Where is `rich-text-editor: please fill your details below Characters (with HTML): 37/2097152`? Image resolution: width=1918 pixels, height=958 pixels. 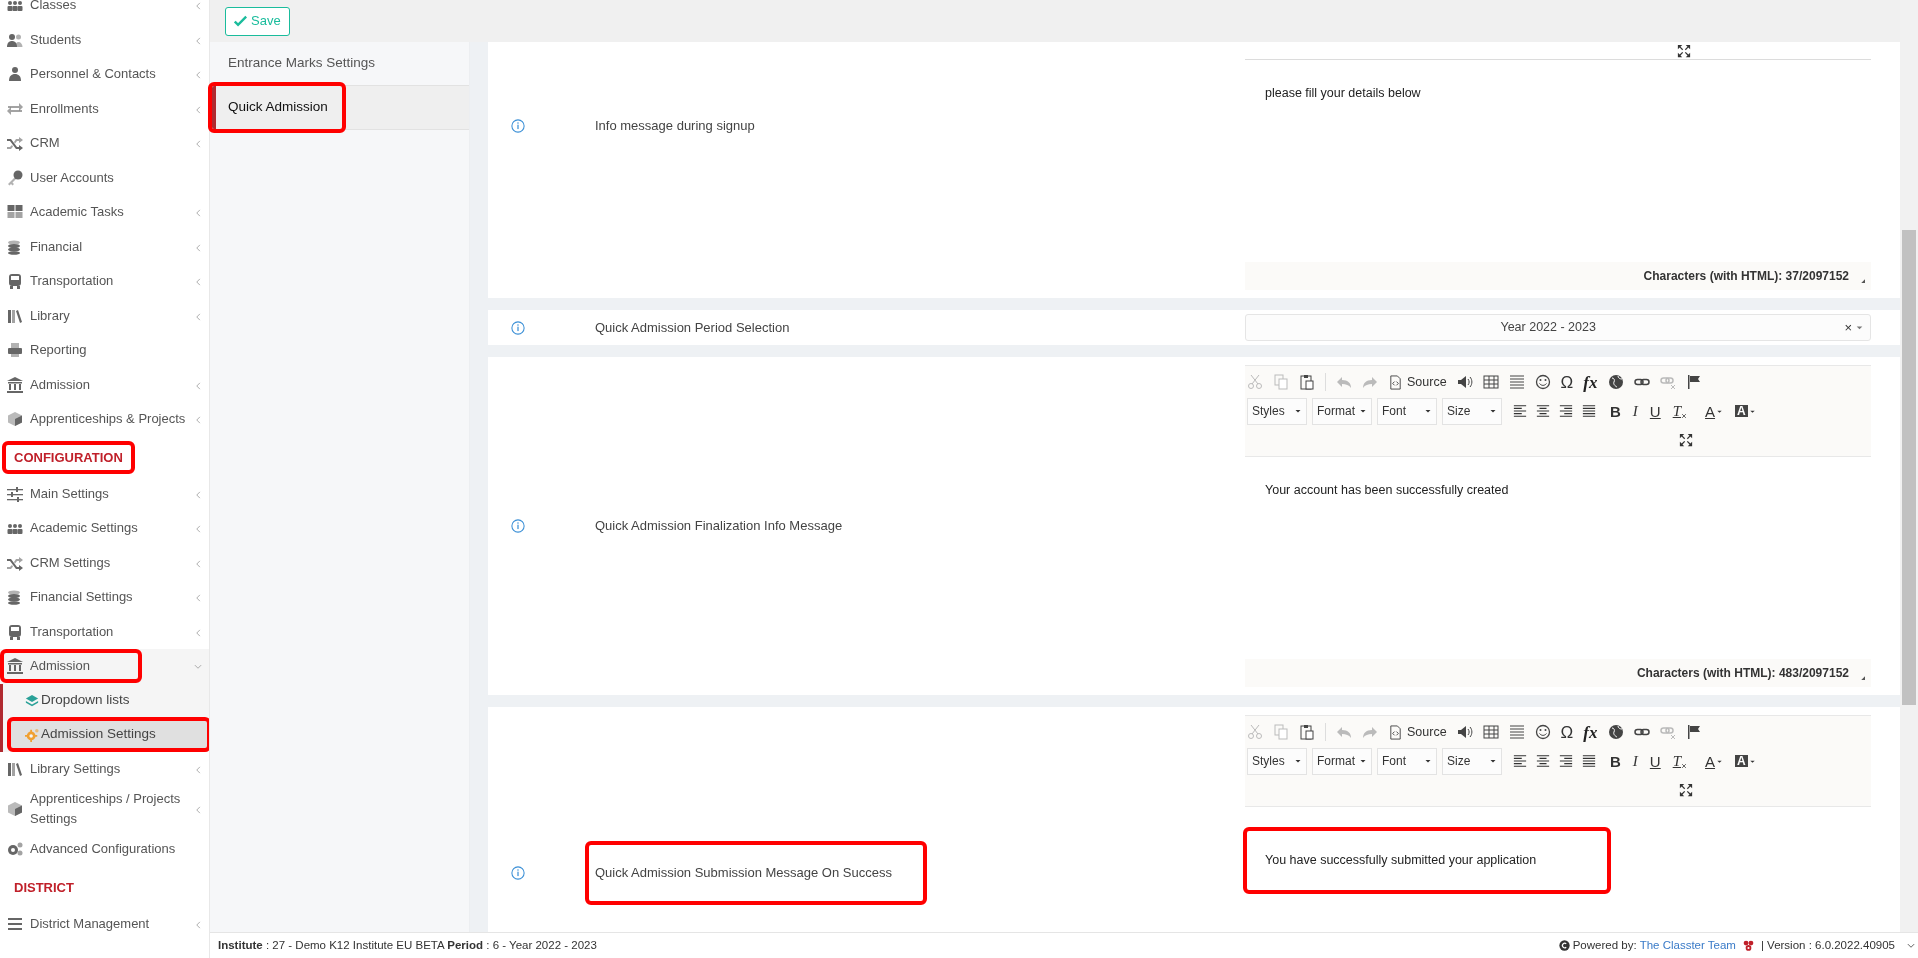 rich-text-editor: please fill your details below Characters (with HTML): 37/2097152 is located at coordinates (1558, 170).